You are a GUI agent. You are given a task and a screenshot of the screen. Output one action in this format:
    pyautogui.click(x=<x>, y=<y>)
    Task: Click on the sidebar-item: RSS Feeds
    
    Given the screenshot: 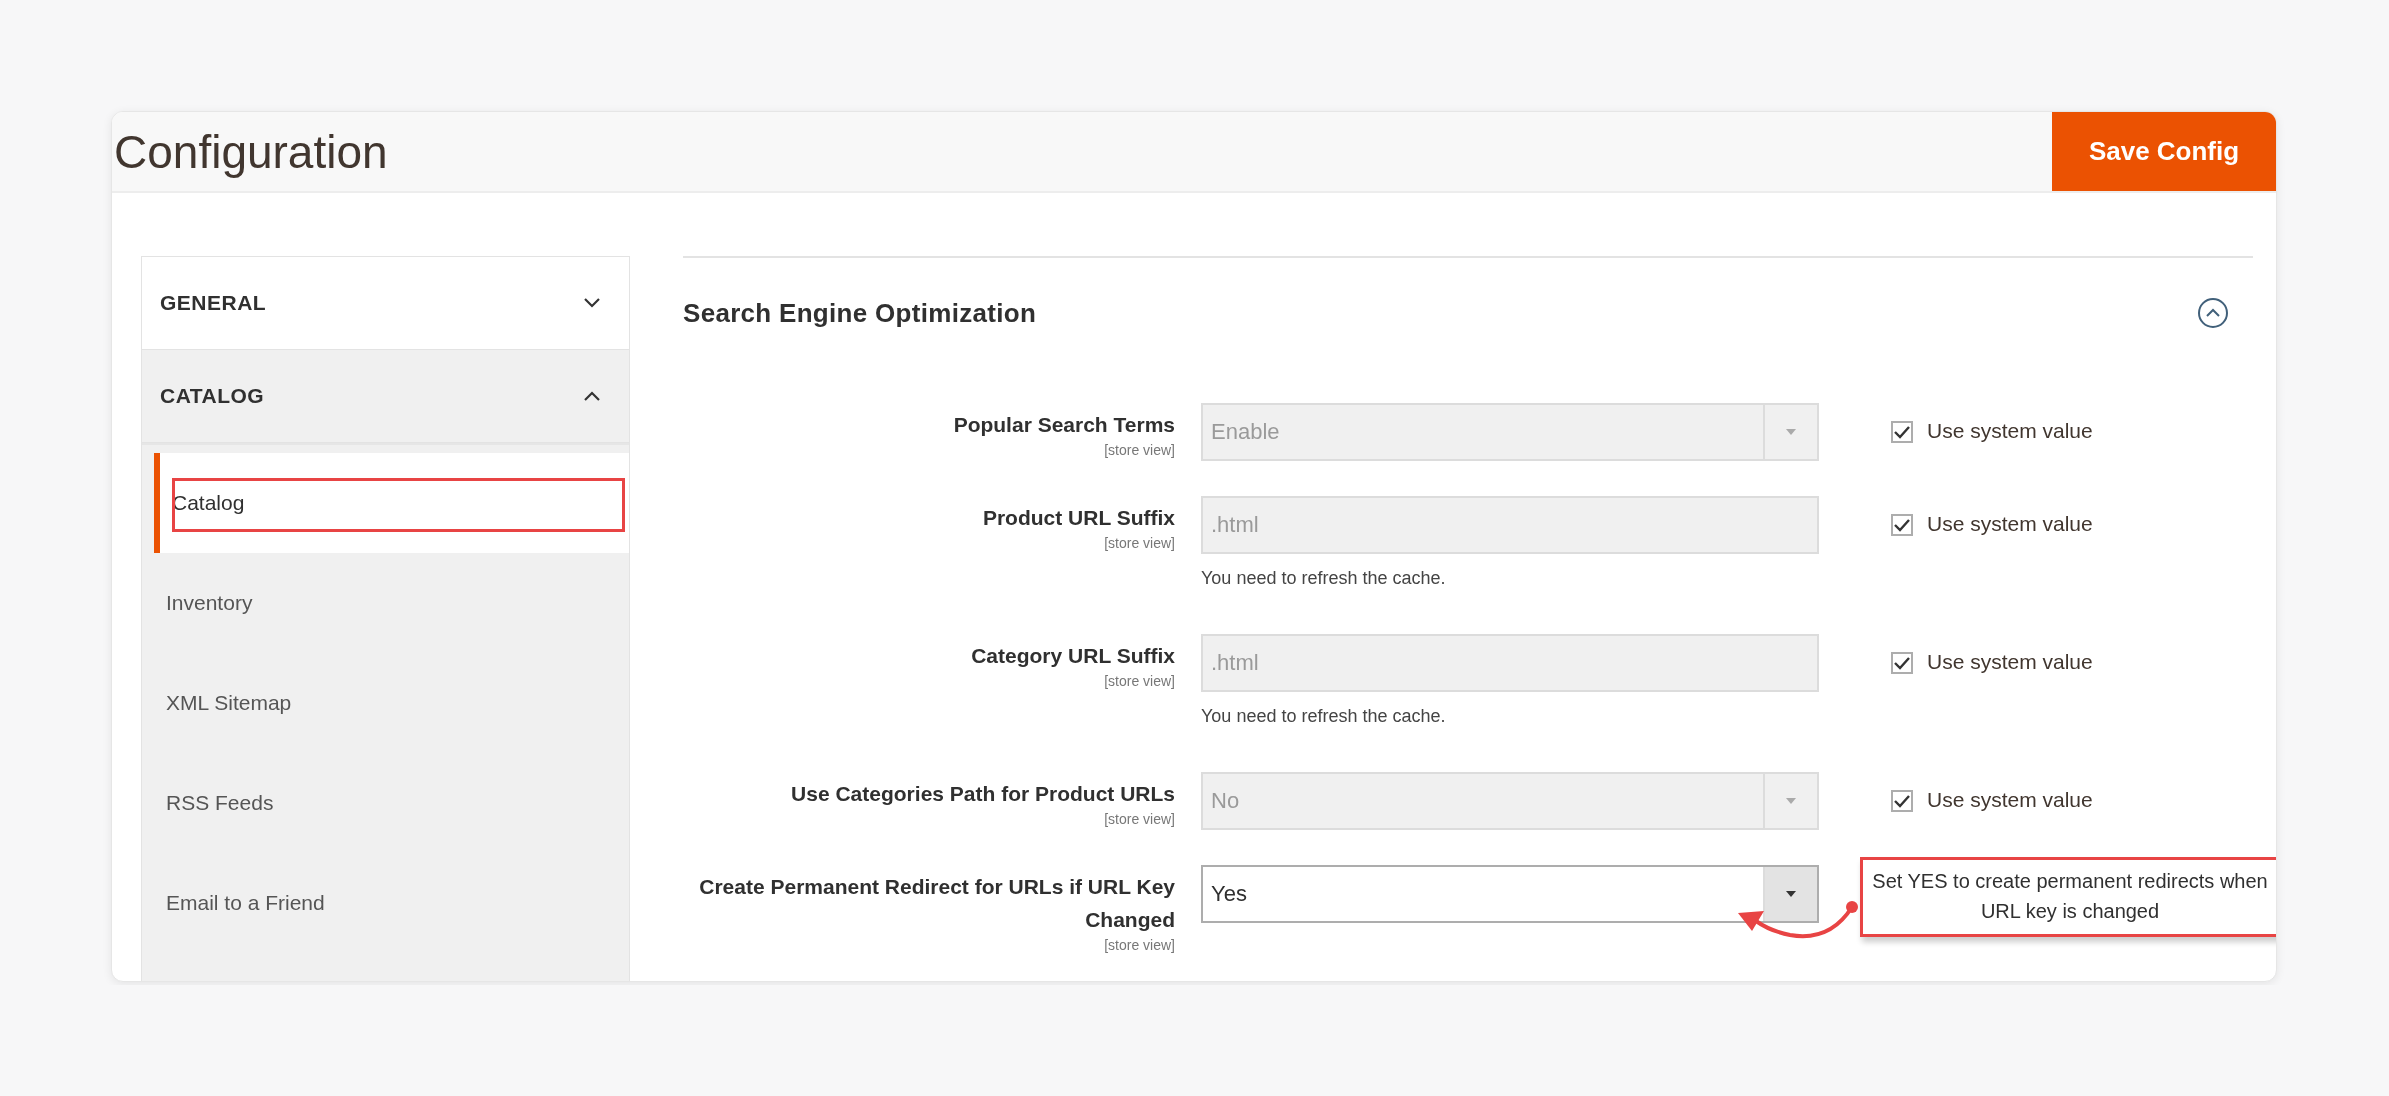 What is the action you would take?
    pyautogui.click(x=385, y=803)
    